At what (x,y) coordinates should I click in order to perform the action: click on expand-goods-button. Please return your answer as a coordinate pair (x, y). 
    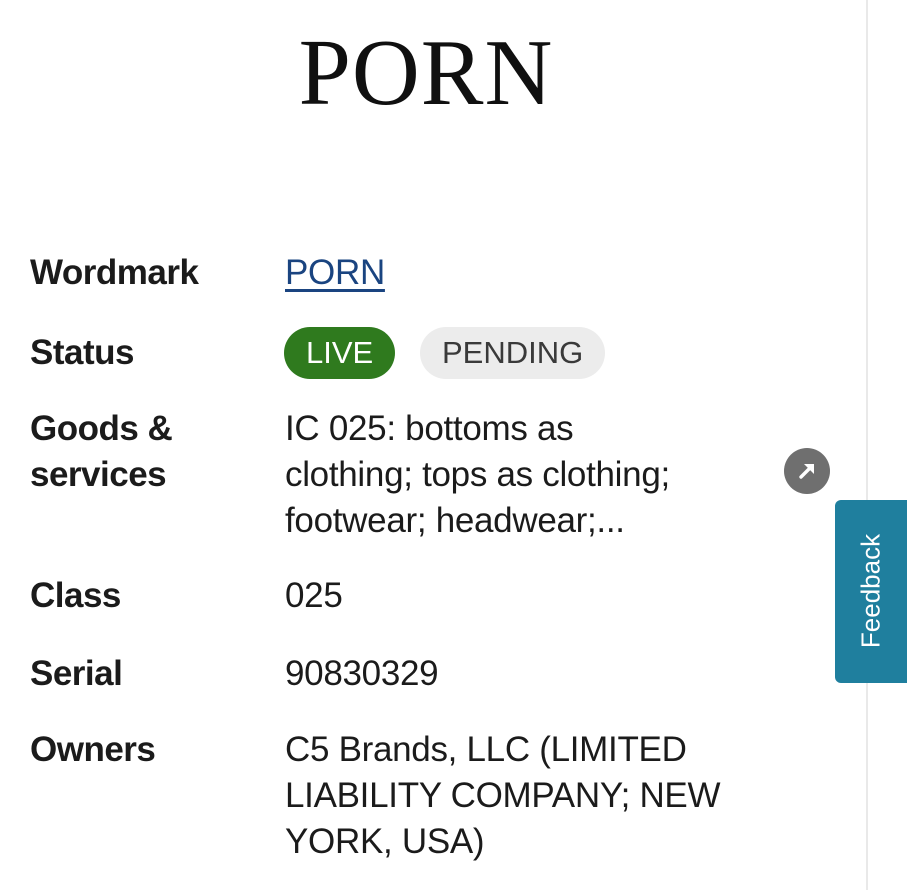
    Looking at the image, I should click on (807, 471).